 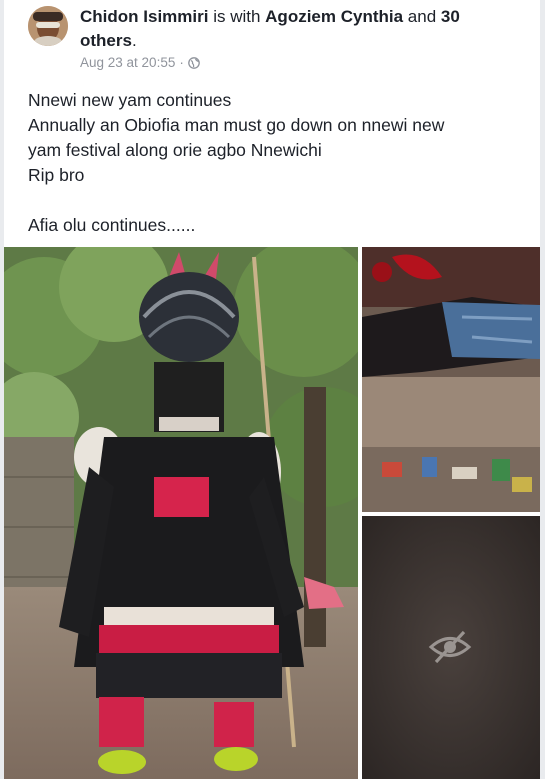 I want to click on post-timestamp: Aug 23 at 20:55, so click(x=127, y=62).